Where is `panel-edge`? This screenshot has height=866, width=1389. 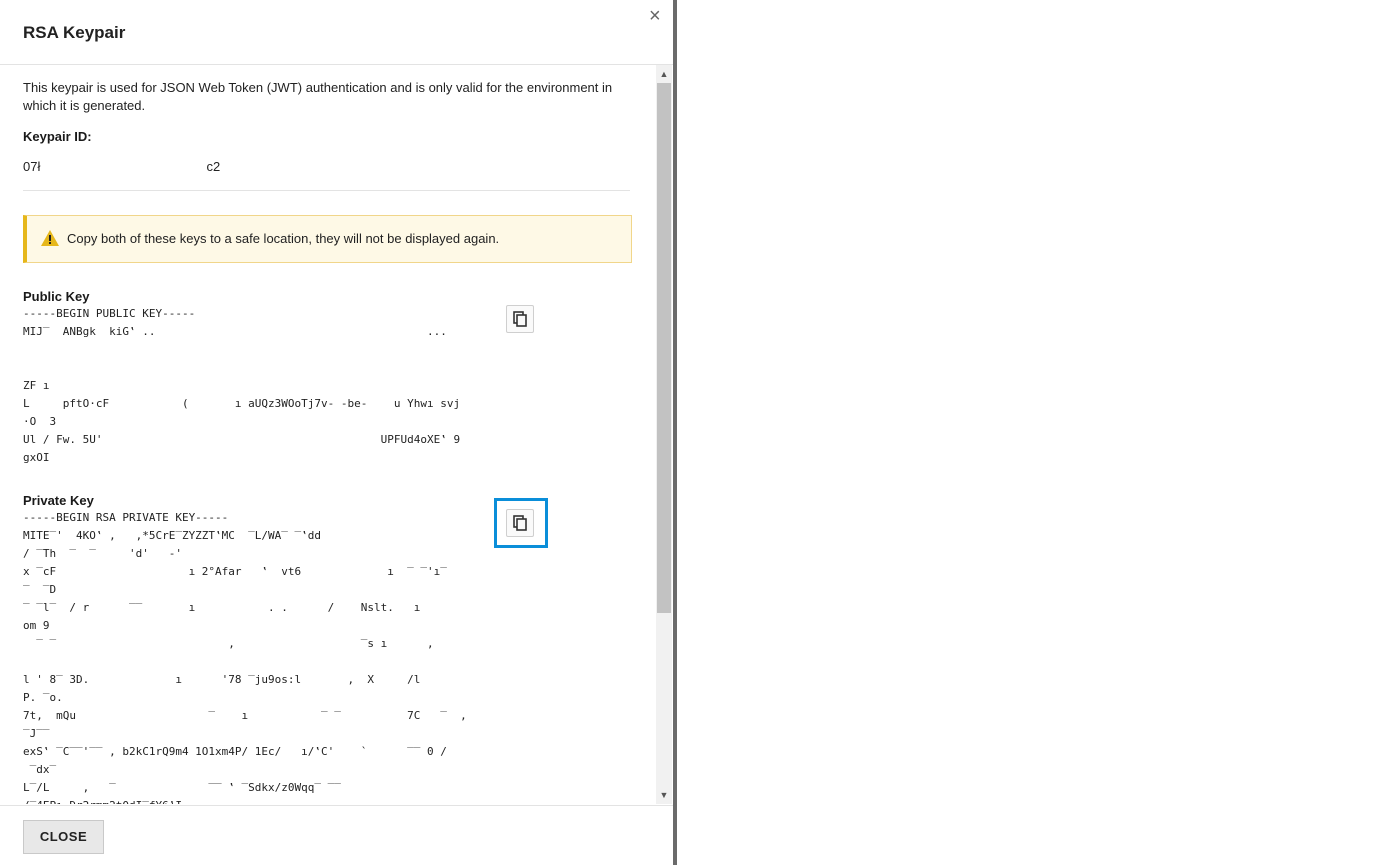
panel-edge is located at coordinates (675, 432).